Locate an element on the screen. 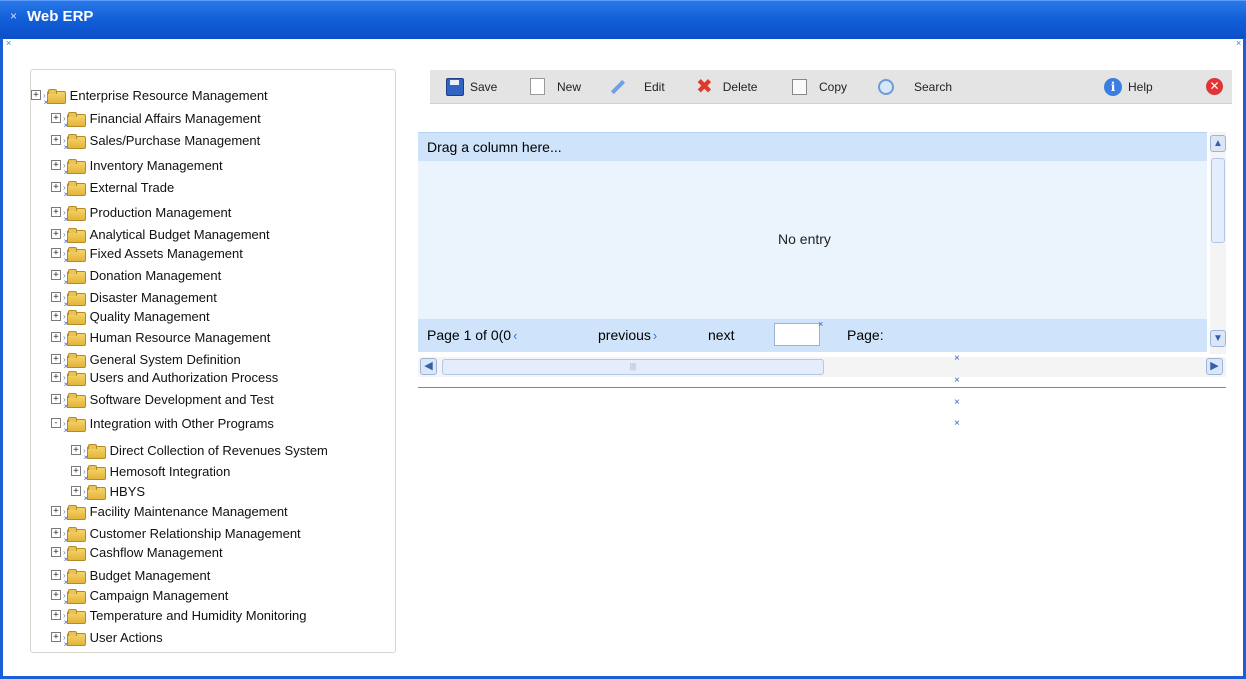 Image resolution: width=1246 pixels, height=679 pixels. tree-child-item: + › × Direct Collection of Revenues System is located at coordinates (199, 451).